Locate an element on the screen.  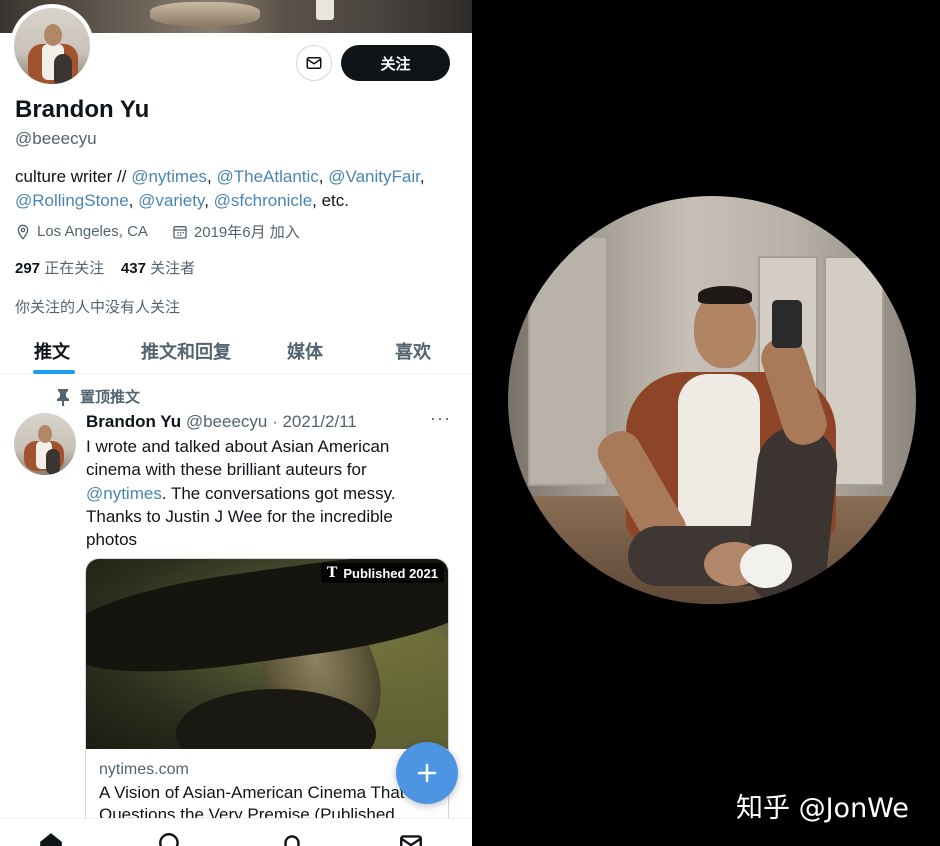
compose-tweet-button is located at coordinates (427, 773).